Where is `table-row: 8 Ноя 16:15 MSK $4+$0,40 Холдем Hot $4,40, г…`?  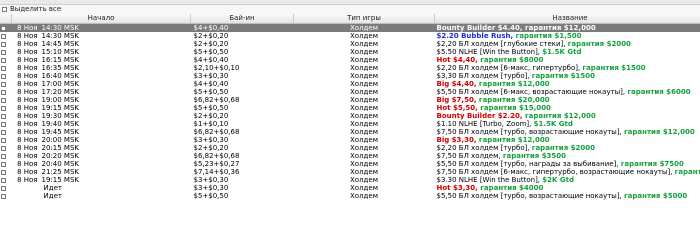 table-row: 8 Ноя 16:15 MSK $4+$0,40 Холдем Hot $4,40, г… is located at coordinates (350, 60).